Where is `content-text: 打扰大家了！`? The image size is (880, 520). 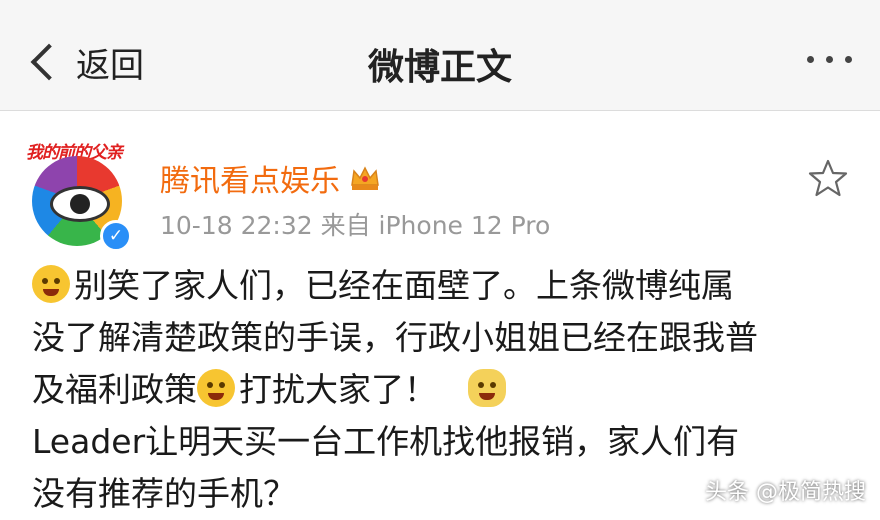
content-text: 打扰大家了！ is located at coordinates (338, 389).